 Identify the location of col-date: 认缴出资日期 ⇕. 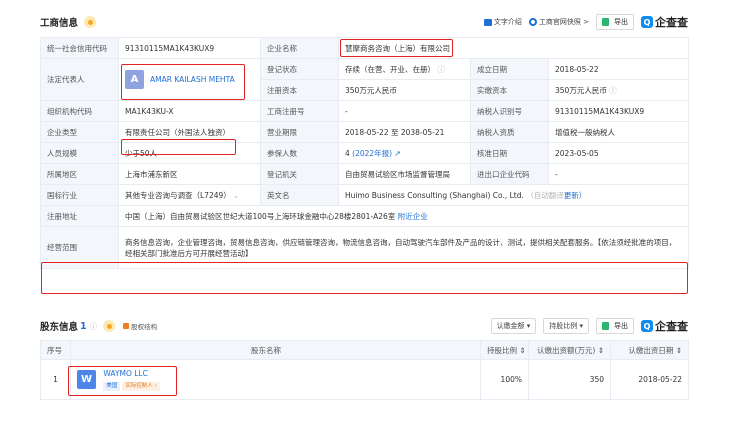
(649, 350).